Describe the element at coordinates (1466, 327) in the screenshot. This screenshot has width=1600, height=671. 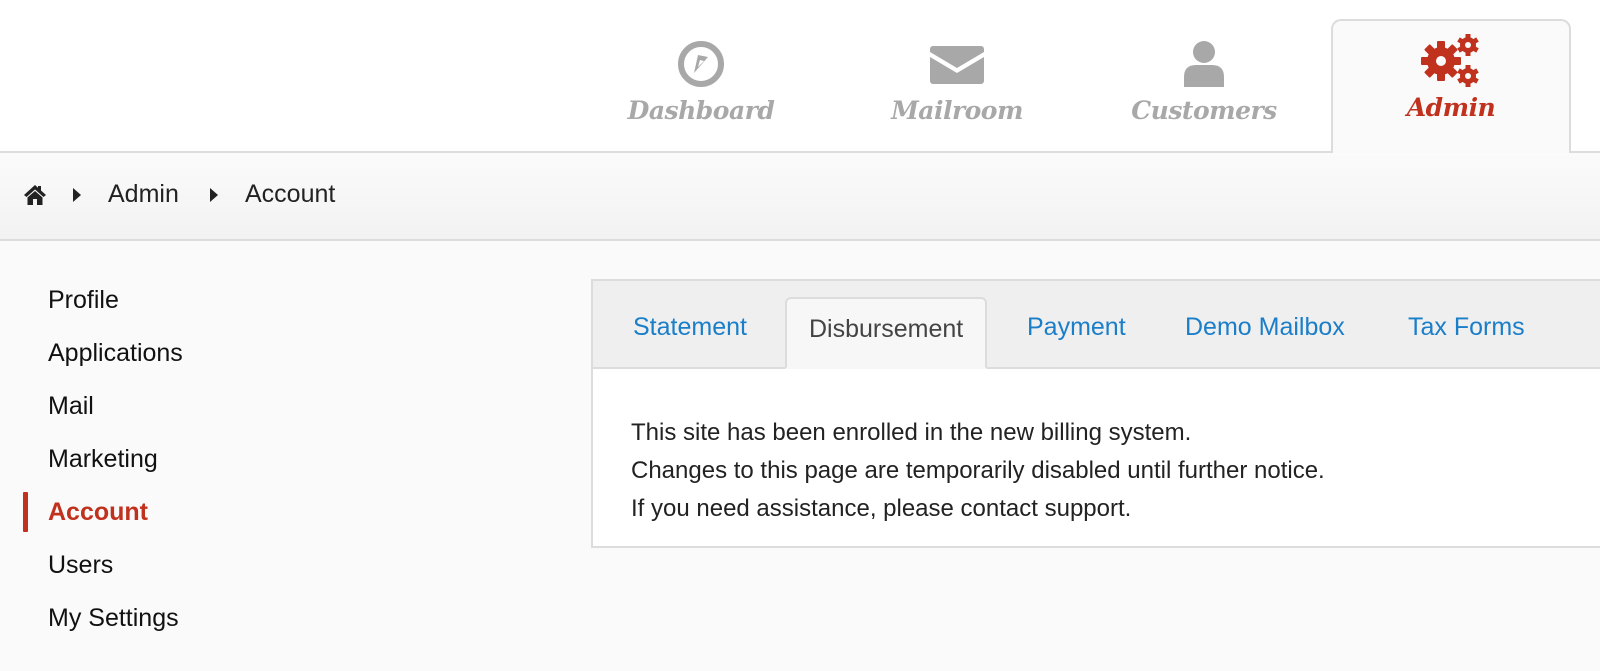
I see `tab-tax-forms: Tax Forms` at that location.